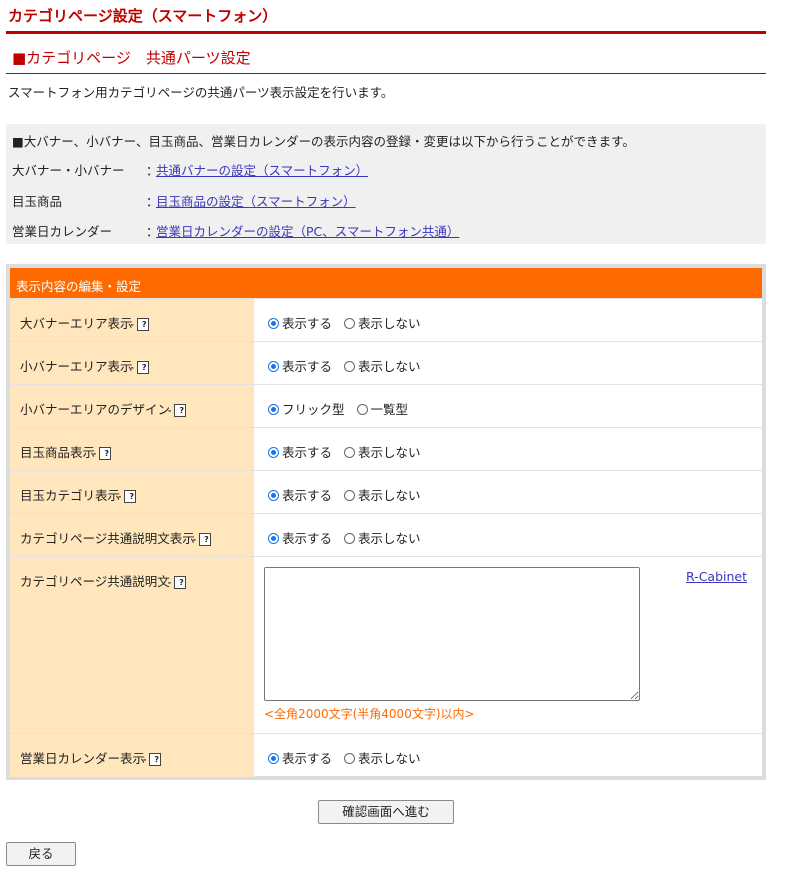  What do you see at coordinates (37, 201) in the screenshot?
I see `info-label: 目玉商品` at bounding box center [37, 201].